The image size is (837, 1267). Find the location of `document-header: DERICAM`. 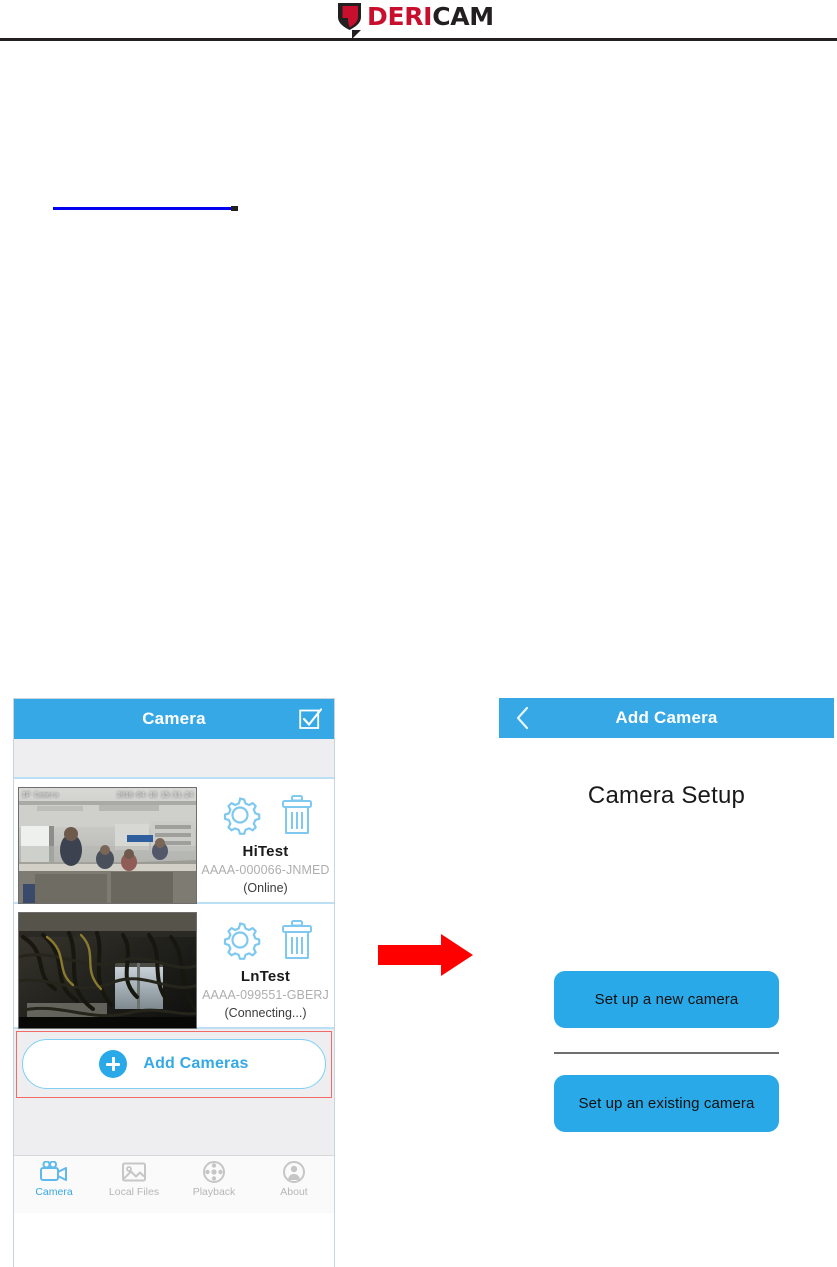

document-header: DERICAM is located at coordinates (418, 20).